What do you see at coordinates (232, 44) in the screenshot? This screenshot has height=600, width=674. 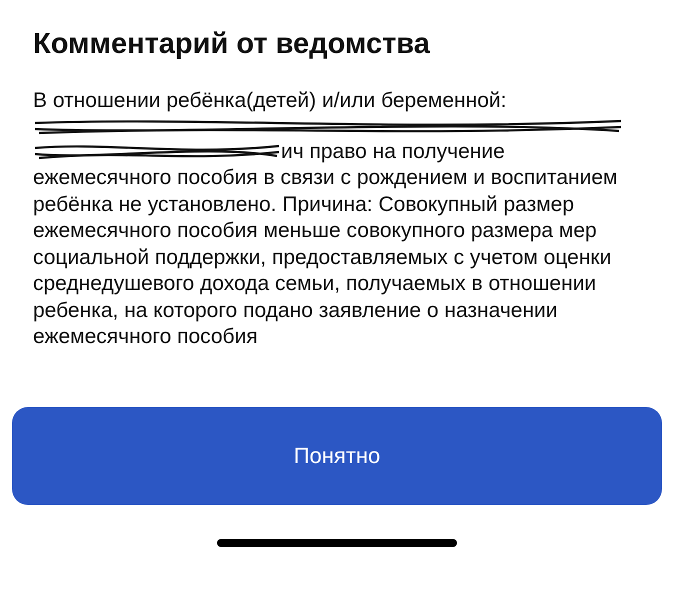 I see `dialog-title: Комментарий от ведомства` at bounding box center [232, 44].